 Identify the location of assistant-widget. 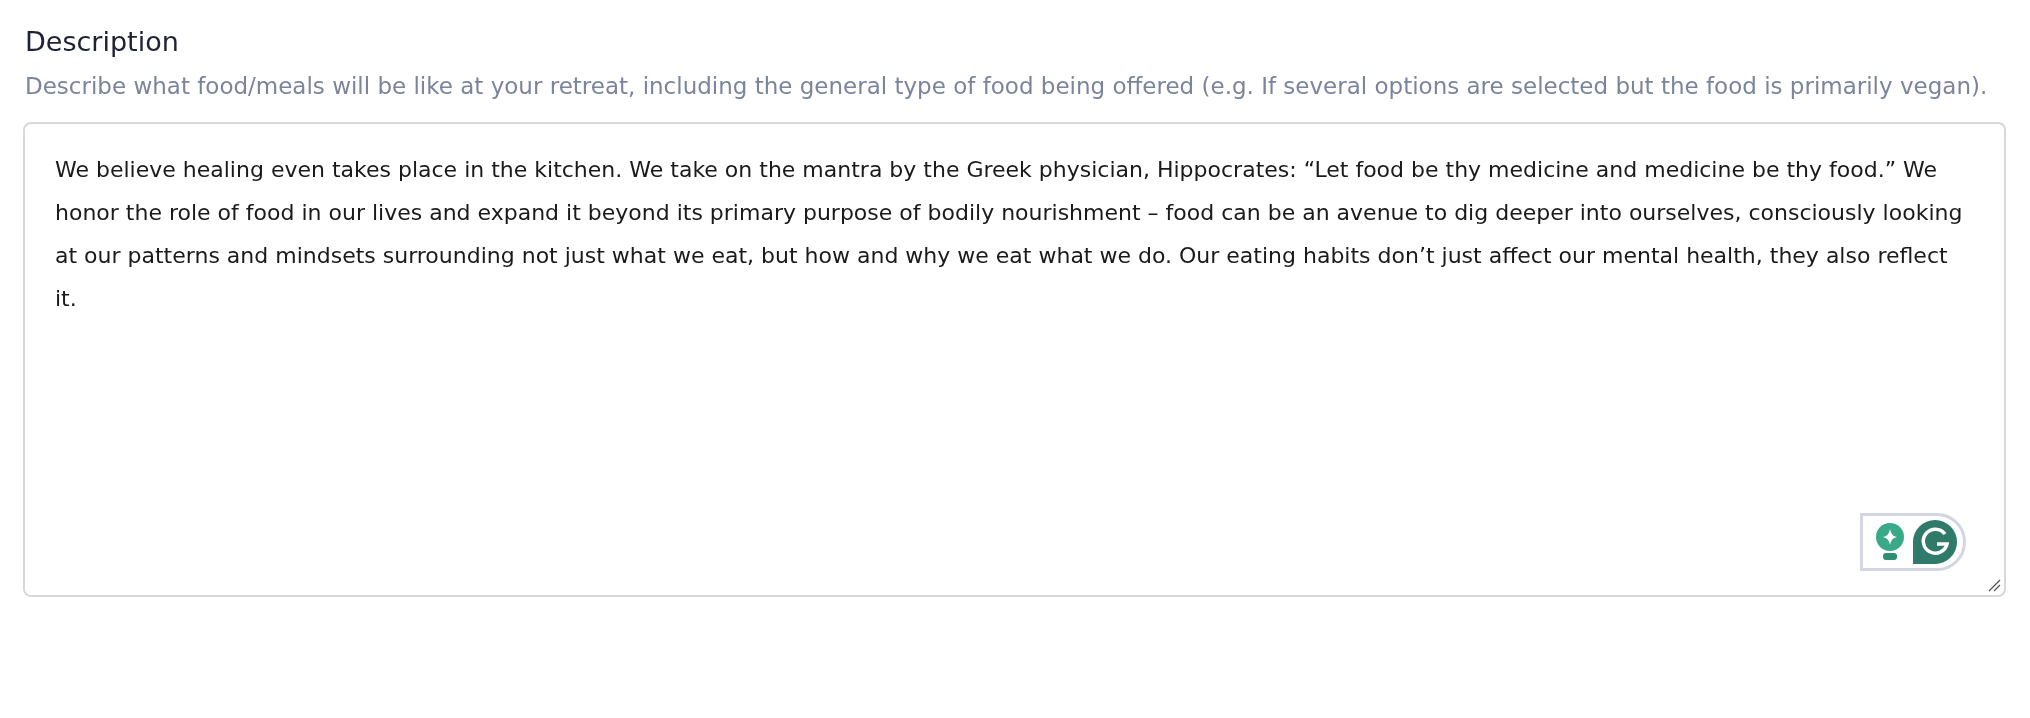
(1913, 542).